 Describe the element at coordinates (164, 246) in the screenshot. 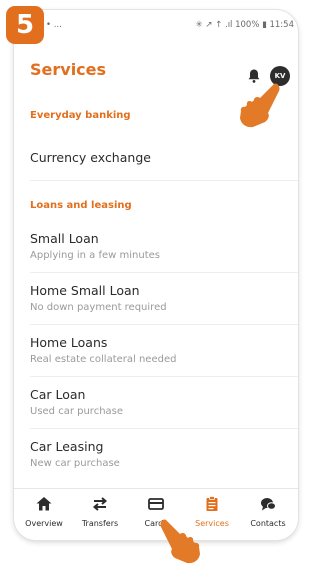

I see `list-item-small-loan: Small Loan Applying in a few minutes` at that location.